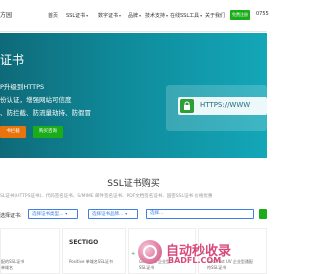 The height and width of the screenshot is (274, 320). Describe the element at coordinates (240, 15) in the screenshot. I see `register-button: 免费注册` at that location.